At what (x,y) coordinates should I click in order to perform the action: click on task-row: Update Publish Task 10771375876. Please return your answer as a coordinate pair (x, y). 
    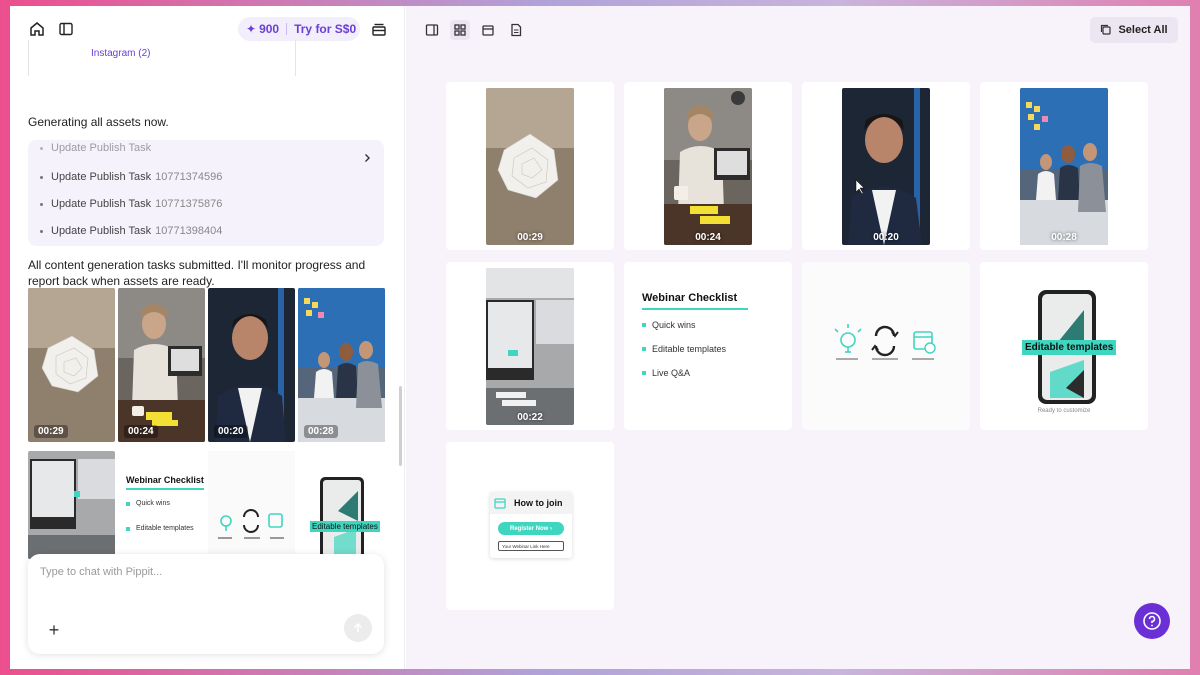
    Looking at the image, I should click on (131, 204).